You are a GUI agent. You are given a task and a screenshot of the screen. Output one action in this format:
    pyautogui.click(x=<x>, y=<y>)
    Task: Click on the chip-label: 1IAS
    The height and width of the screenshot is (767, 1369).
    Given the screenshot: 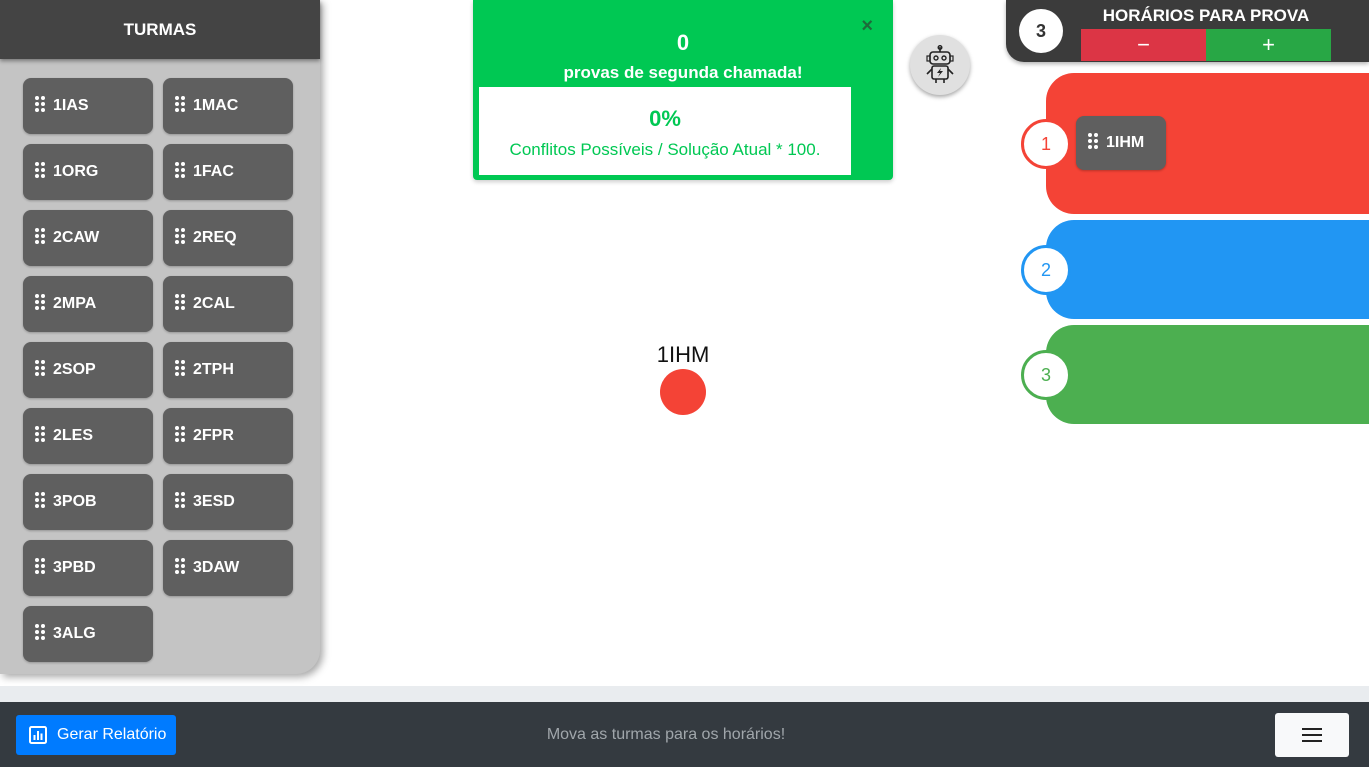 What is the action you would take?
    pyautogui.click(x=71, y=105)
    